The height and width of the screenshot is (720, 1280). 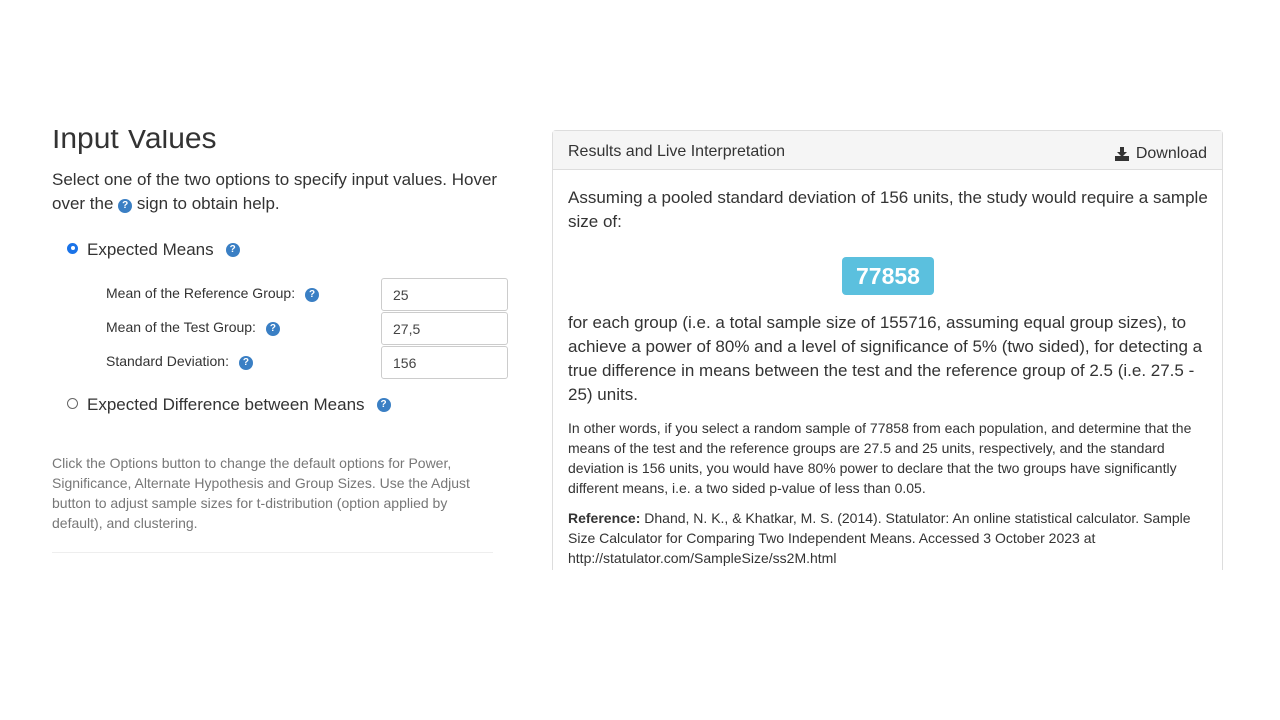 What do you see at coordinates (72, 248) in the screenshot?
I see `expected-means-radio` at bounding box center [72, 248].